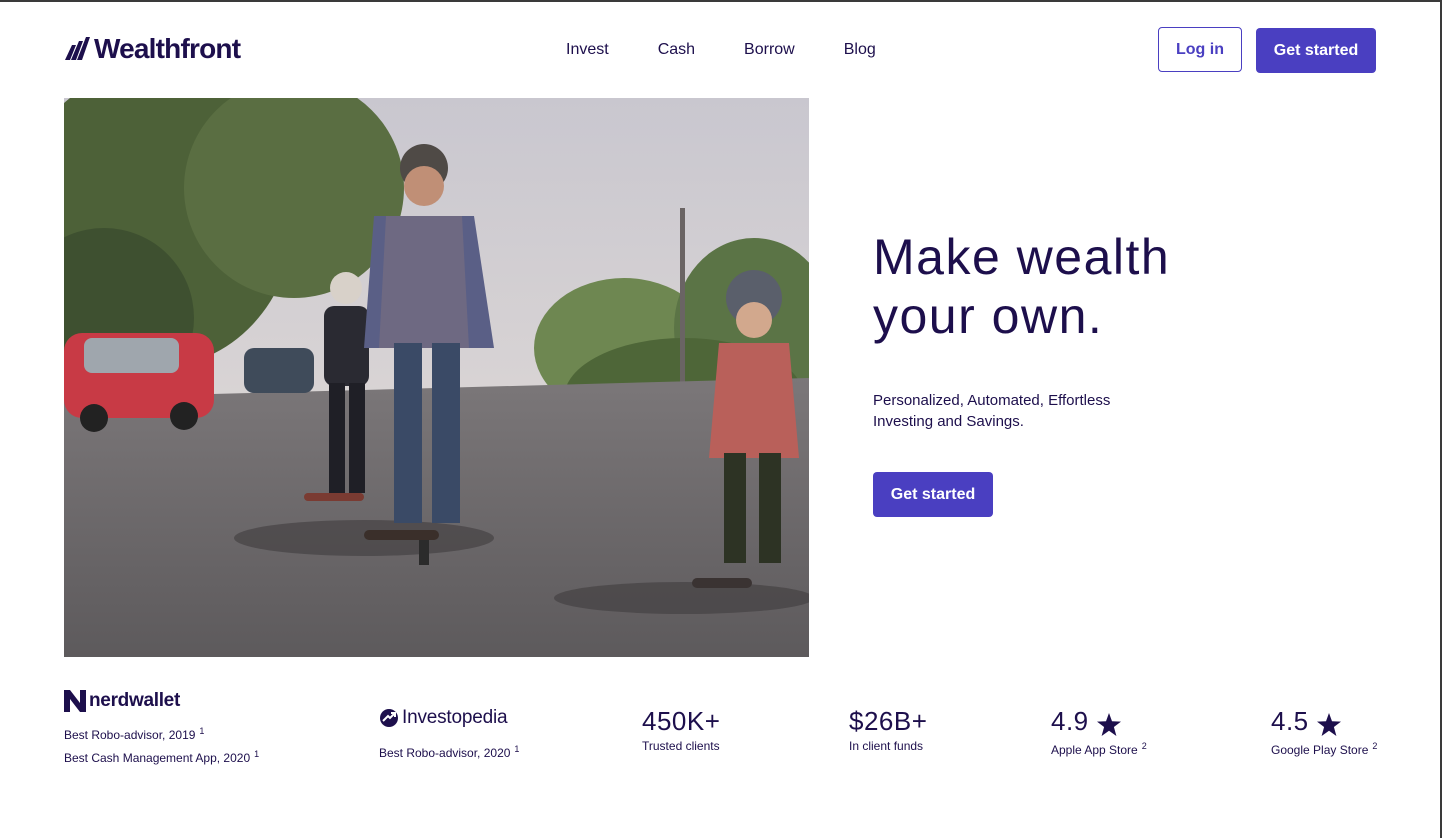 The height and width of the screenshot is (838, 1442). What do you see at coordinates (681, 721) in the screenshot?
I see `stat-value: 450K+` at bounding box center [681, 721].